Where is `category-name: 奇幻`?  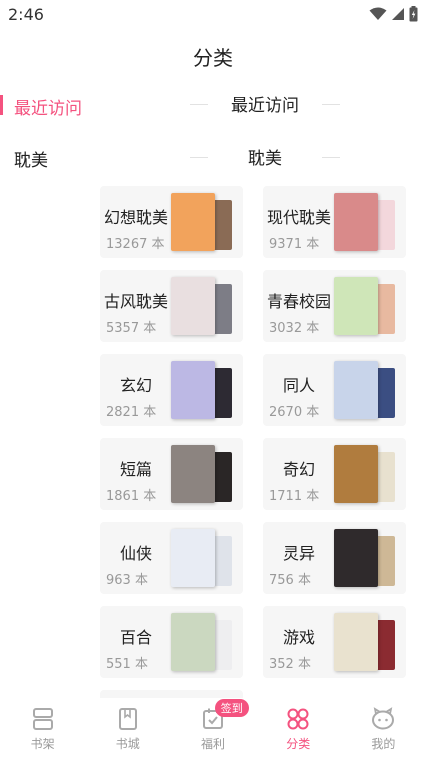 category-name: 奇幻 is located at coordinates (298, 469).